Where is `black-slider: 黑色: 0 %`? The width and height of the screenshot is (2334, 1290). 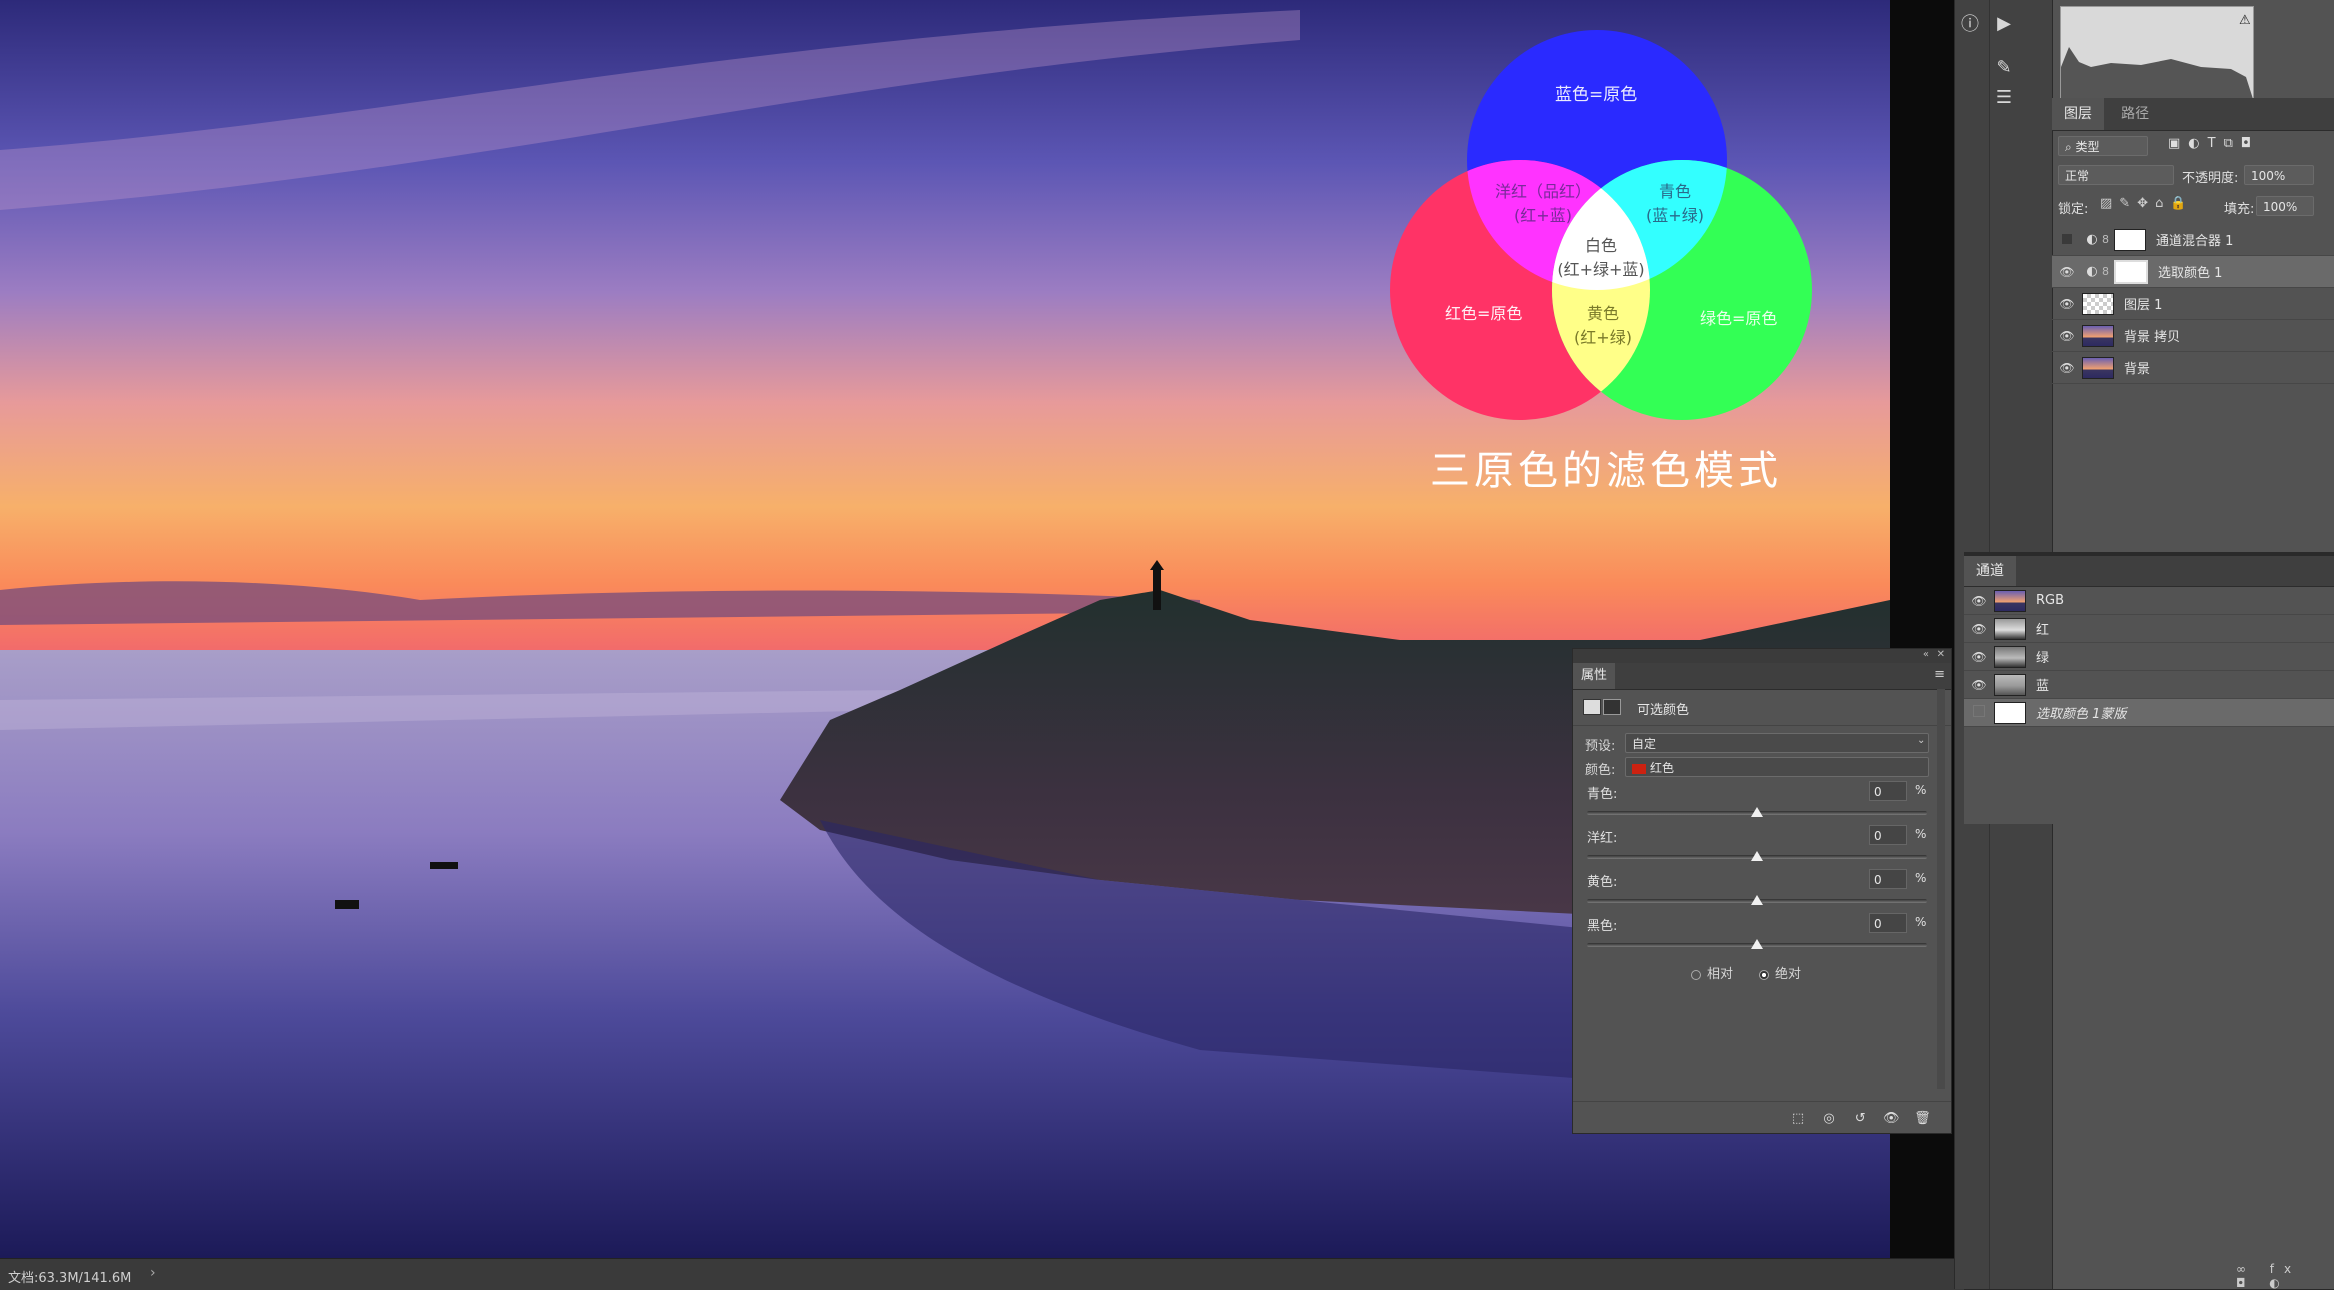 black-slider: 黑色: 0 % is located at coordinates (1764, 933).